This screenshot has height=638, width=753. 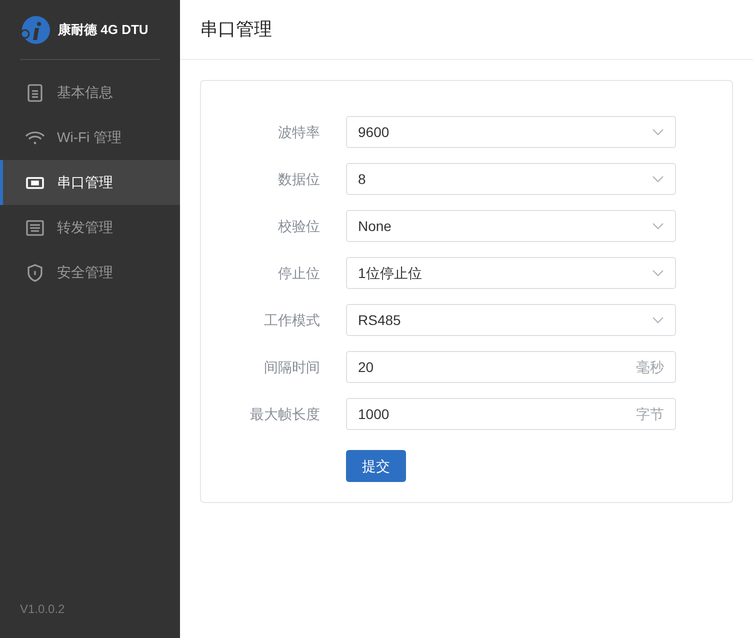 What do you see at coordinates (291, 367) in the screenshot?
I see `field-label: 间隔时间` at bounding box center [291, 367].